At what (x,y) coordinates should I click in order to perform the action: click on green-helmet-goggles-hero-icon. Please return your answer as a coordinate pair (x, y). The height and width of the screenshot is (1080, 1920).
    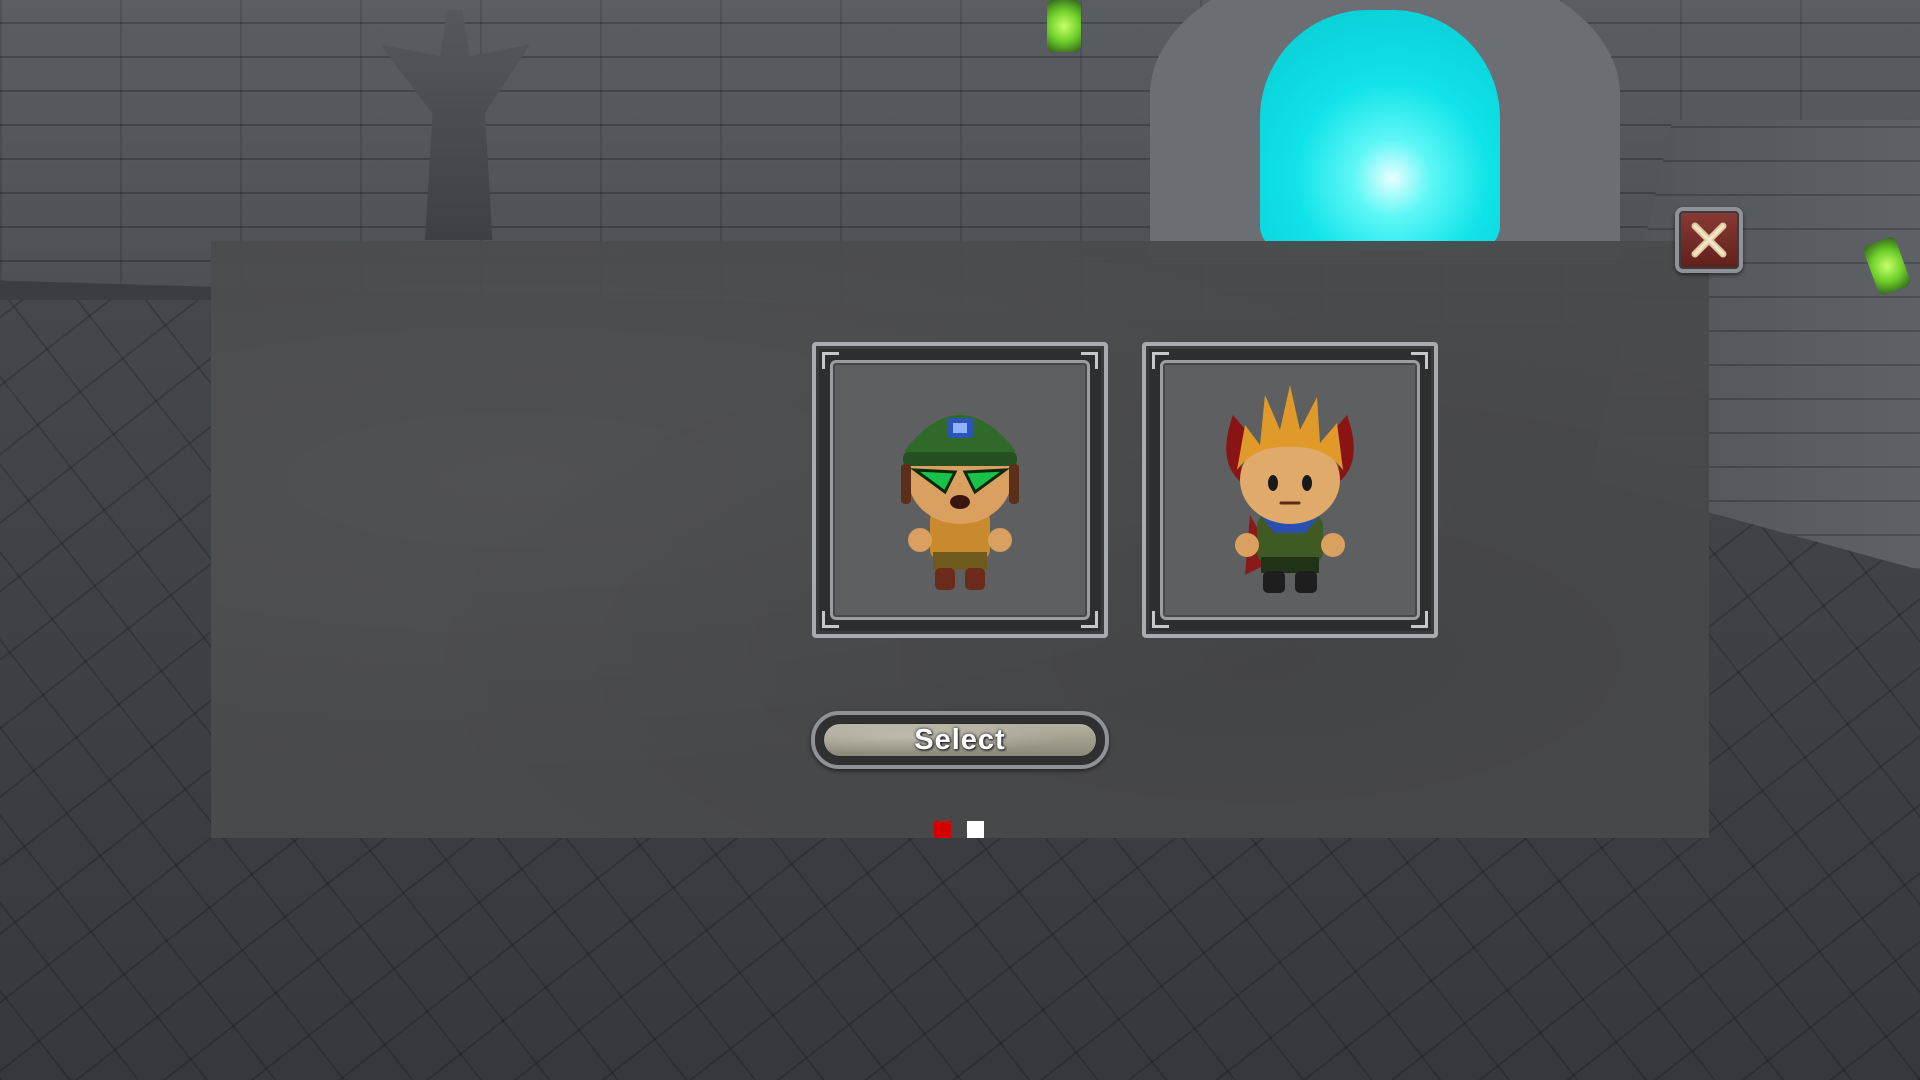
    Looking at the image, I should click on (960, 502).